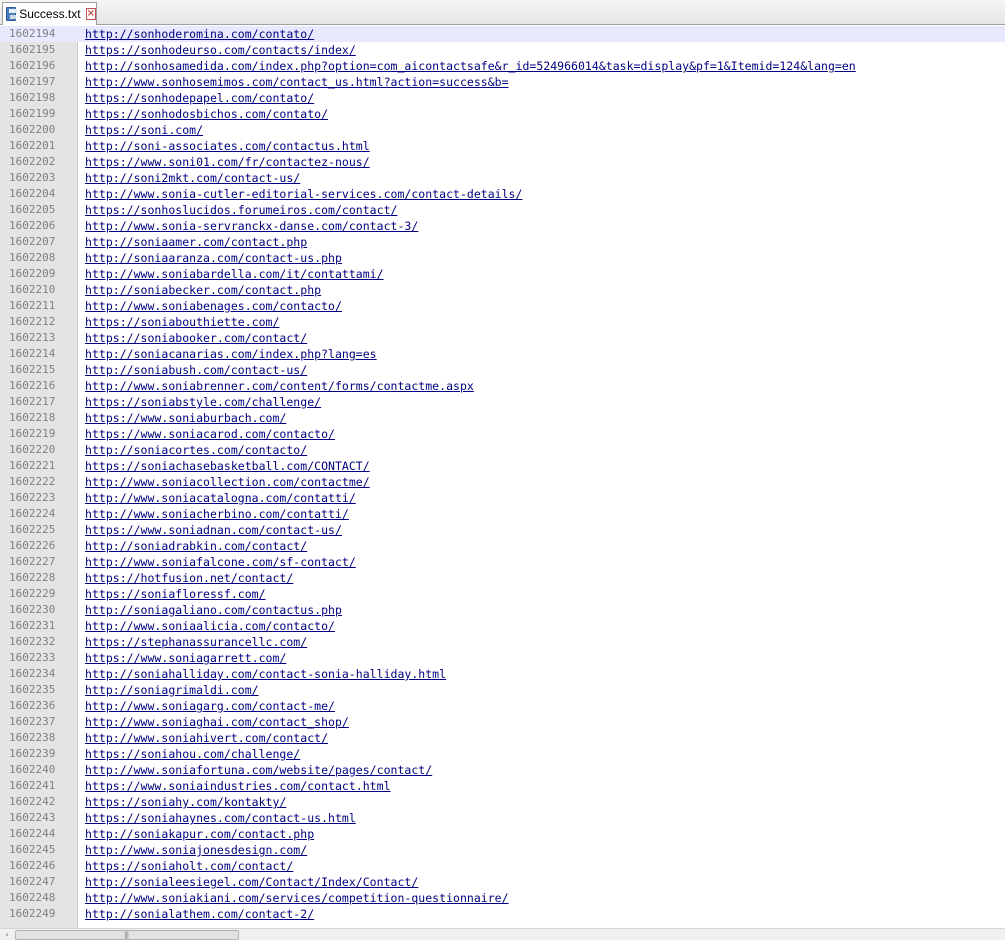  Describe the element at coordinates (502, 338) in the screenshot. I see `text-line: 1602213 https://soniabooker.com/contact/` at that location.